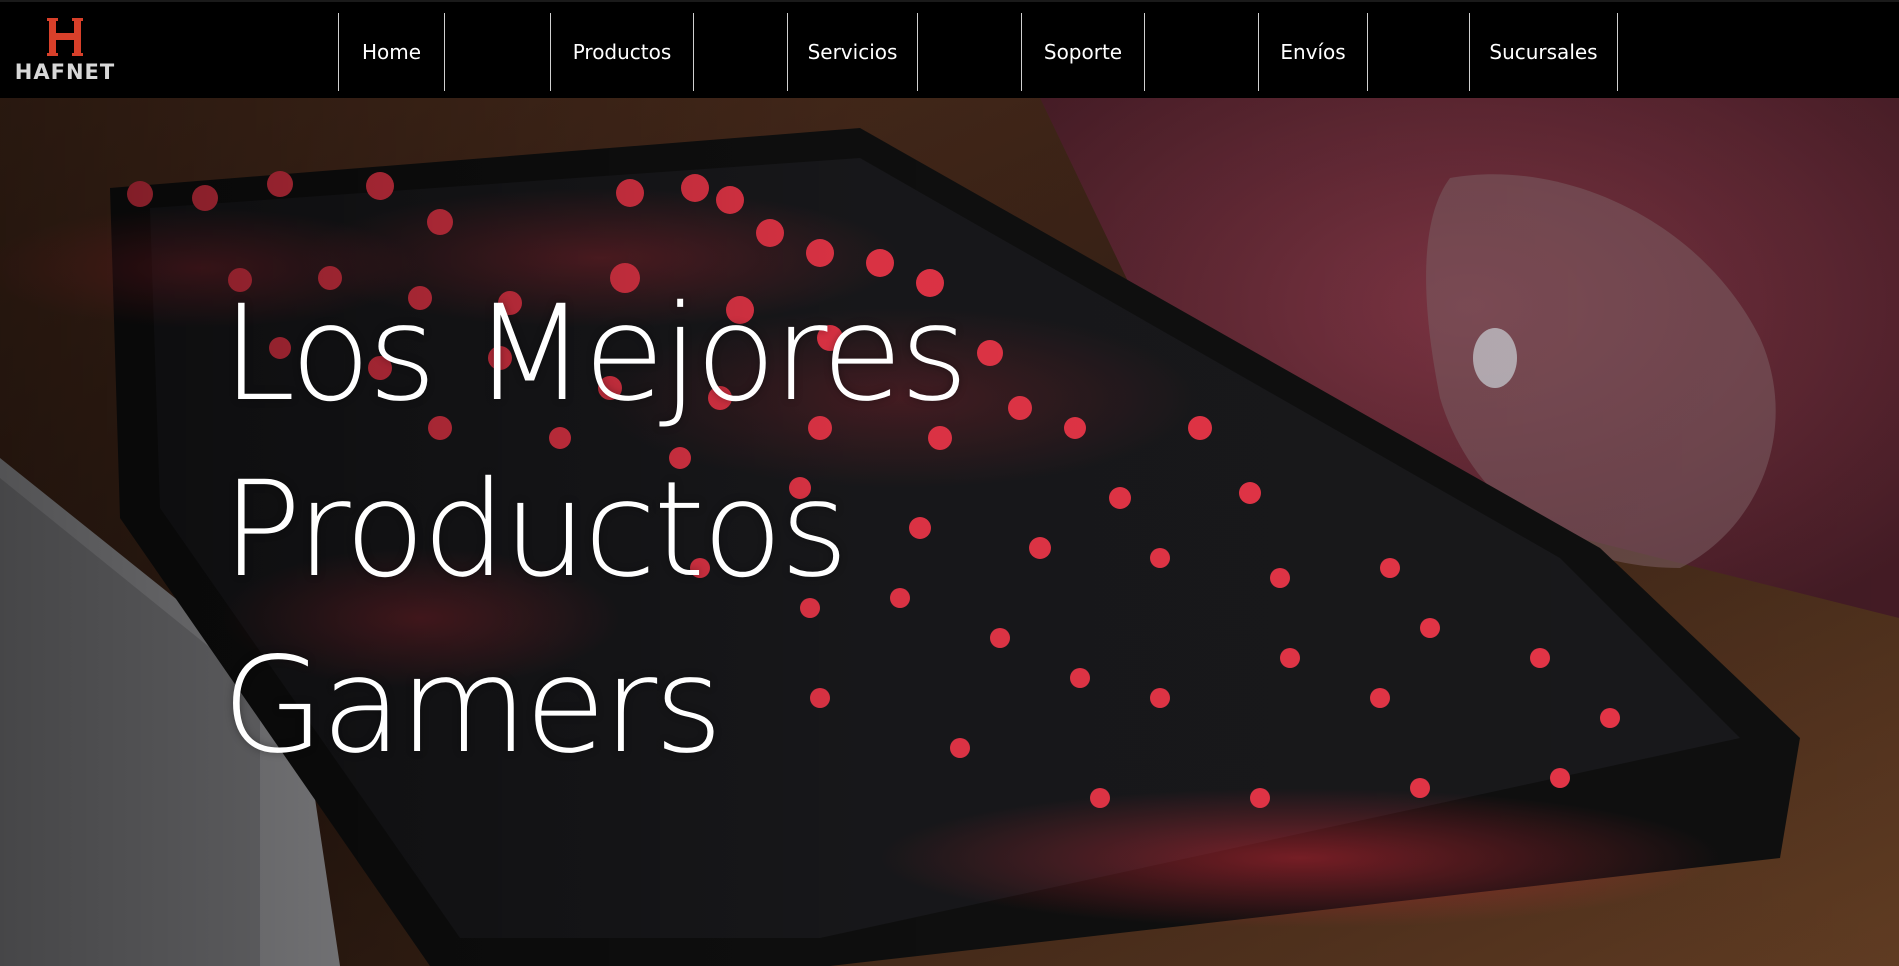  I want to click on nav-productos: Productos, so click(622, 52).